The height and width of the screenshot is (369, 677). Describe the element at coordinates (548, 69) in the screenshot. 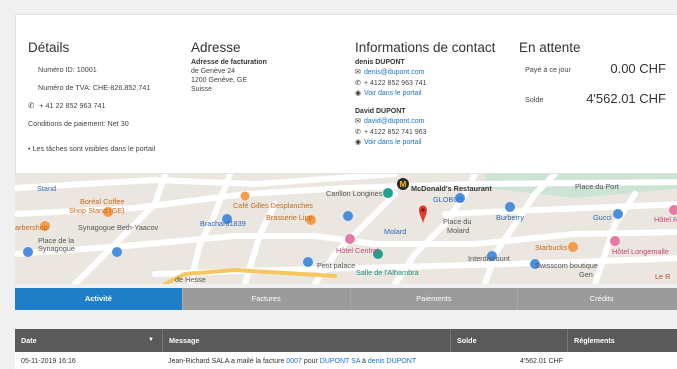

I see `paid-to-date-label: Payé à ce jour` at that location.